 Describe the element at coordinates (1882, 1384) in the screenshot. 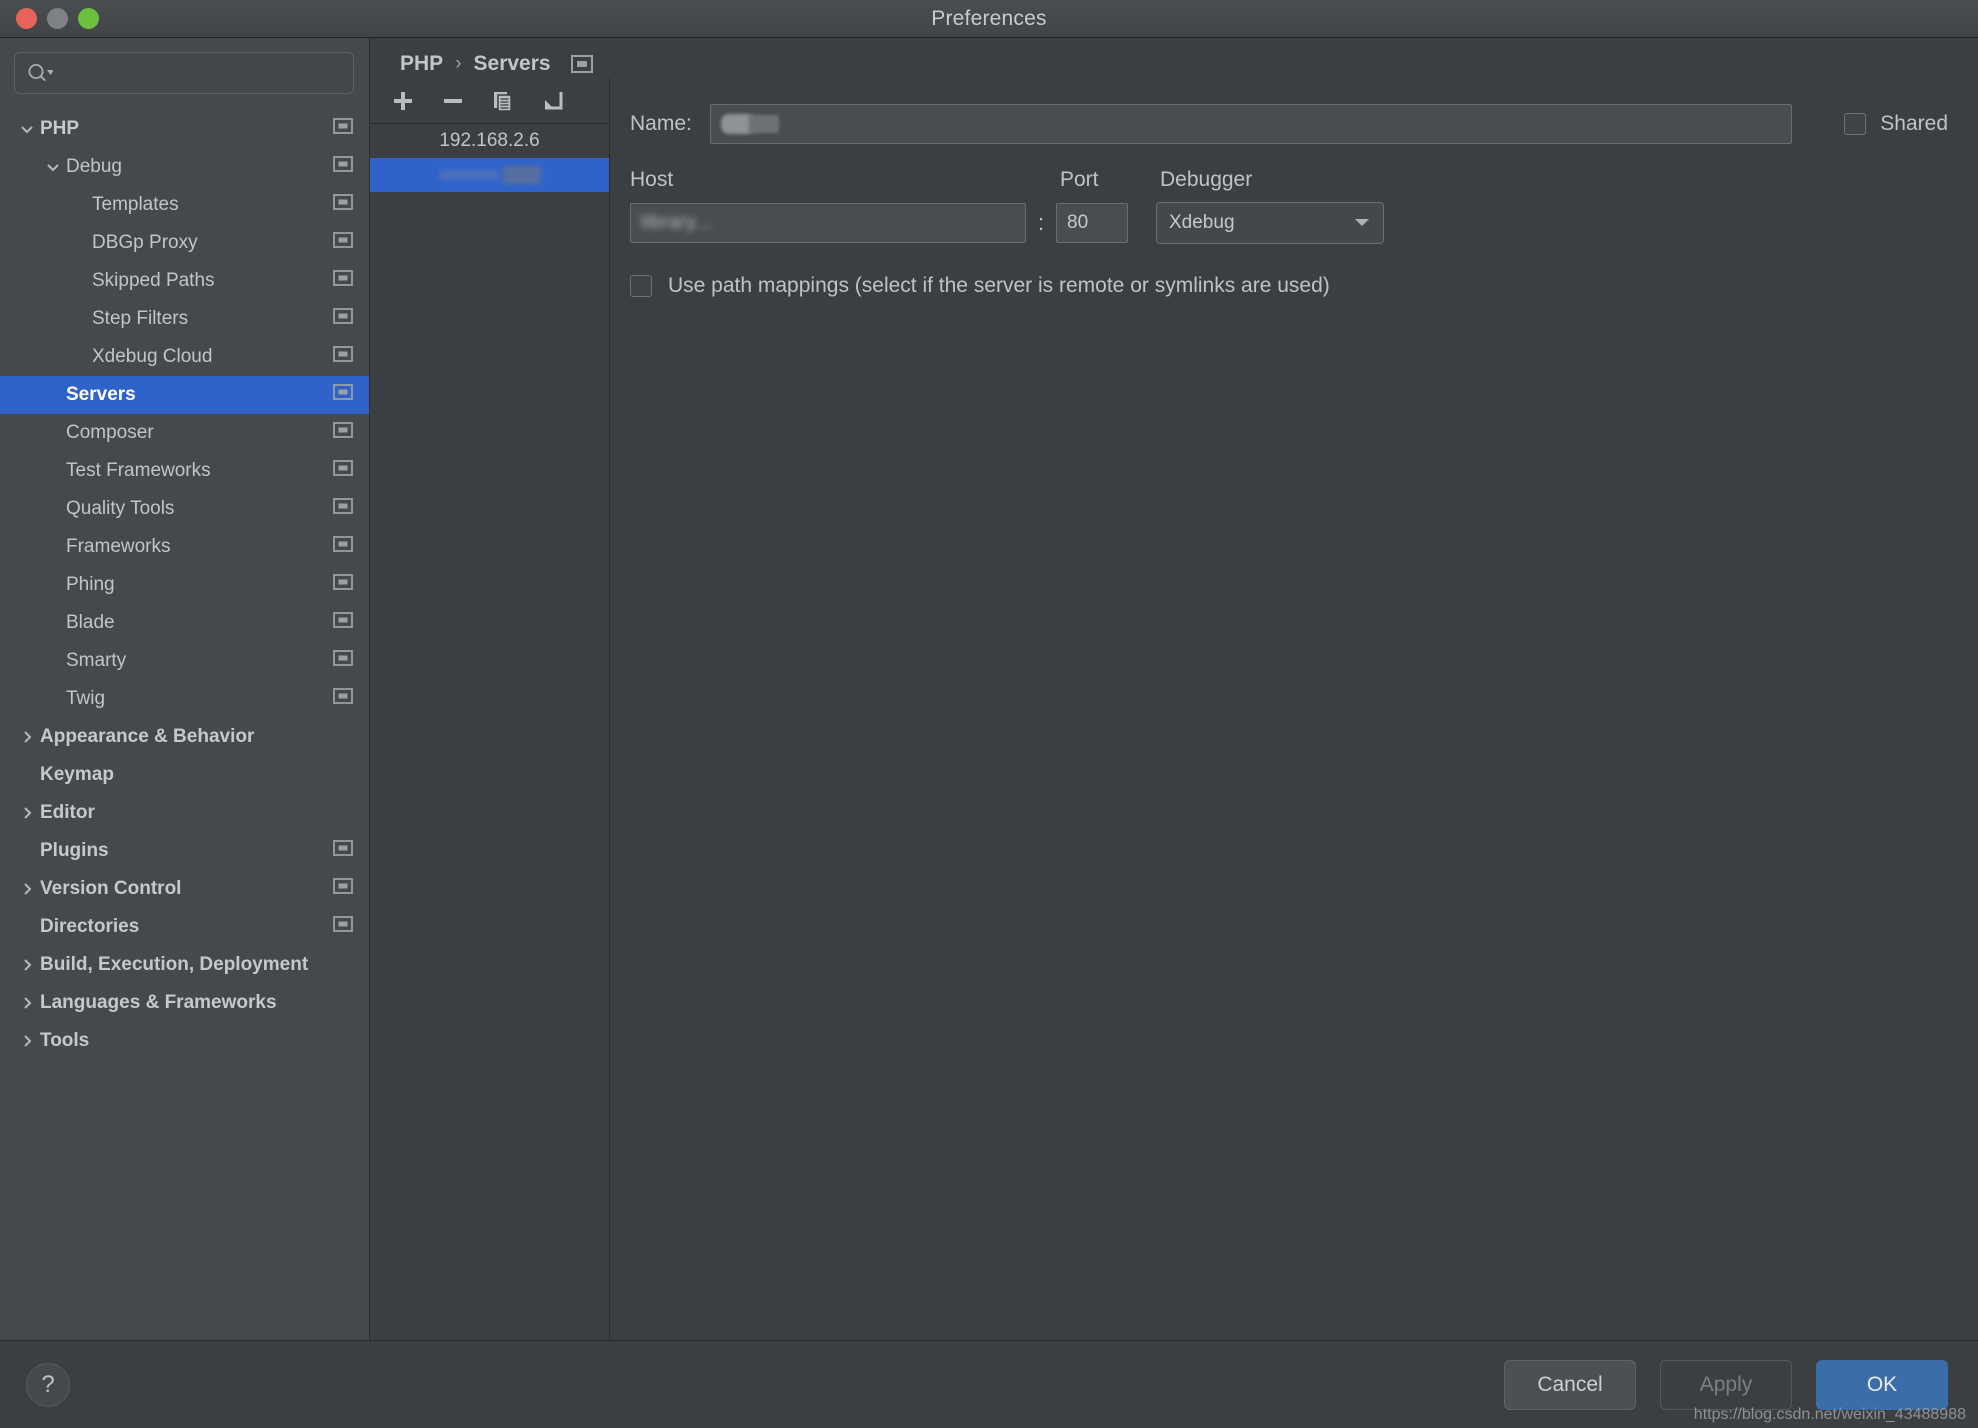

I see `ok-button: OK` at that location.